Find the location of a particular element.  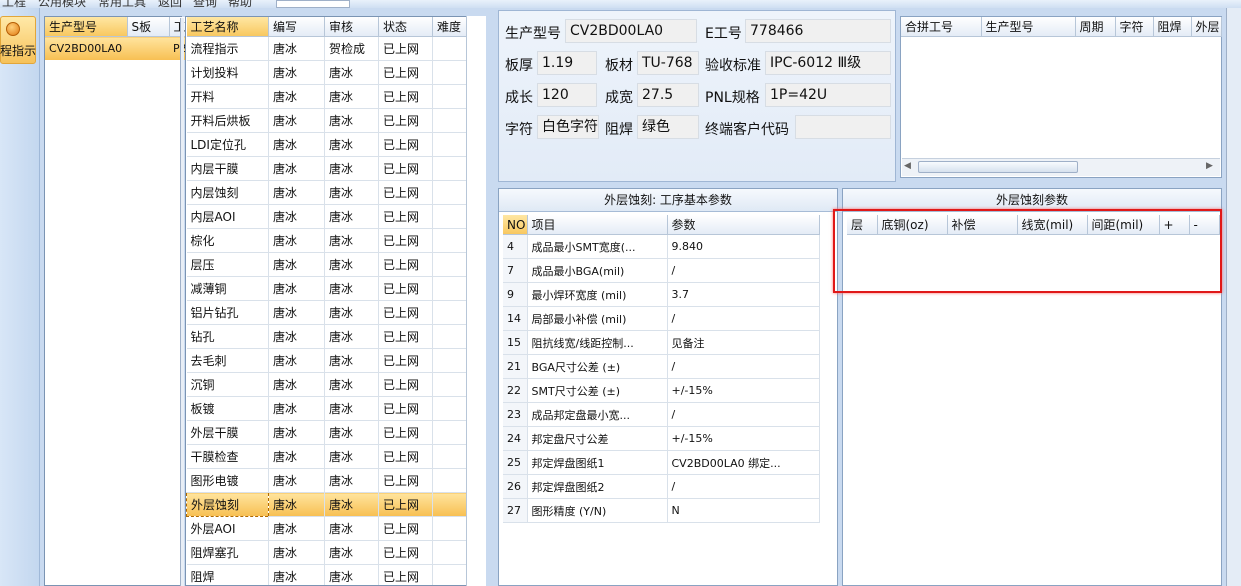

process-row: 棕化 唐冰 唐冰 已上网 is located at coordinates (327, 240).